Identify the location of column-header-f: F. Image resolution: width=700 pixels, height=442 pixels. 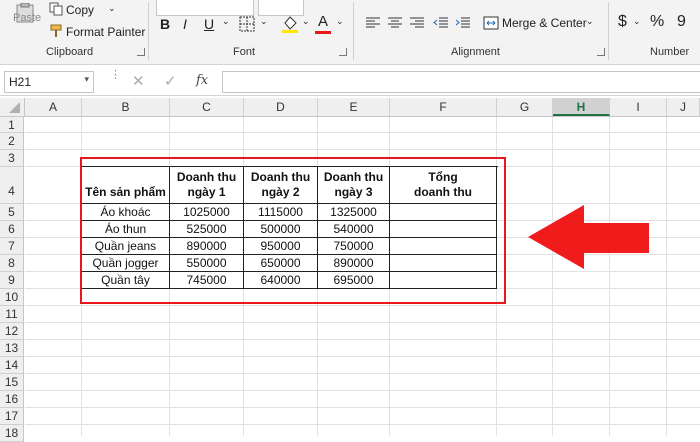
(443, 107).